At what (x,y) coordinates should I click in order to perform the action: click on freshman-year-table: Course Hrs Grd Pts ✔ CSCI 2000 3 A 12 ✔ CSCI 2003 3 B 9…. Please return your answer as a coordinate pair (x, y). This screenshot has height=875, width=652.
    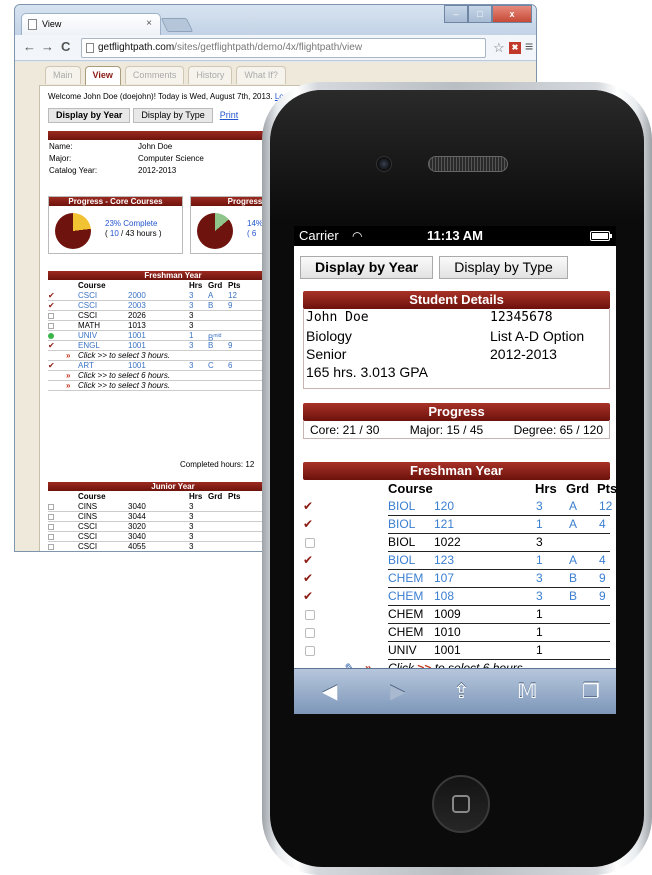
    Looking at the image, I should click on (173, 336).